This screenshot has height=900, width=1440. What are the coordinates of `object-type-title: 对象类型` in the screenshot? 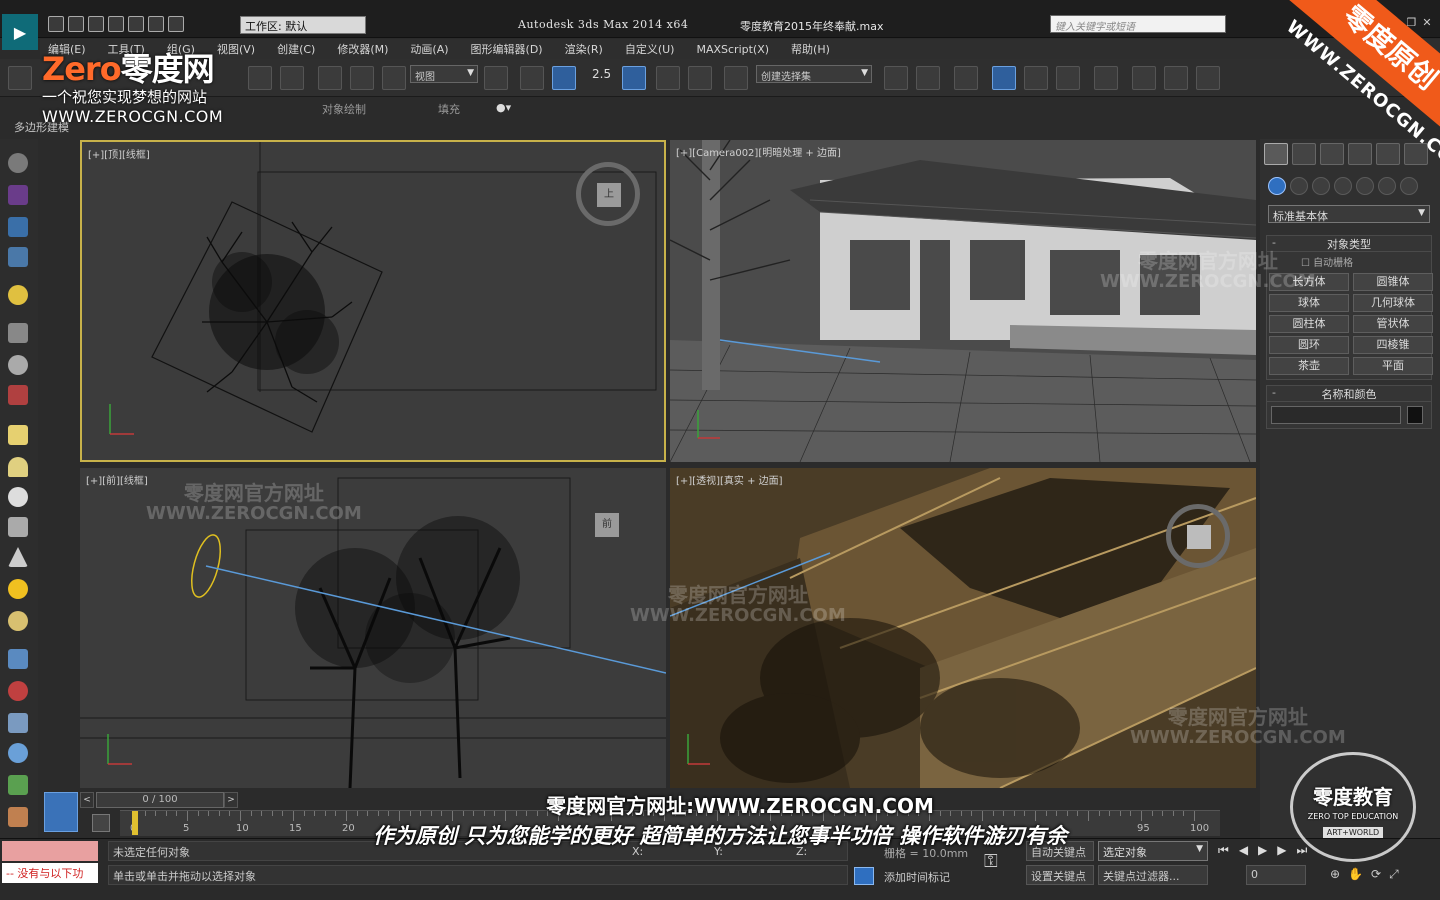 It's located at (1349, 244).